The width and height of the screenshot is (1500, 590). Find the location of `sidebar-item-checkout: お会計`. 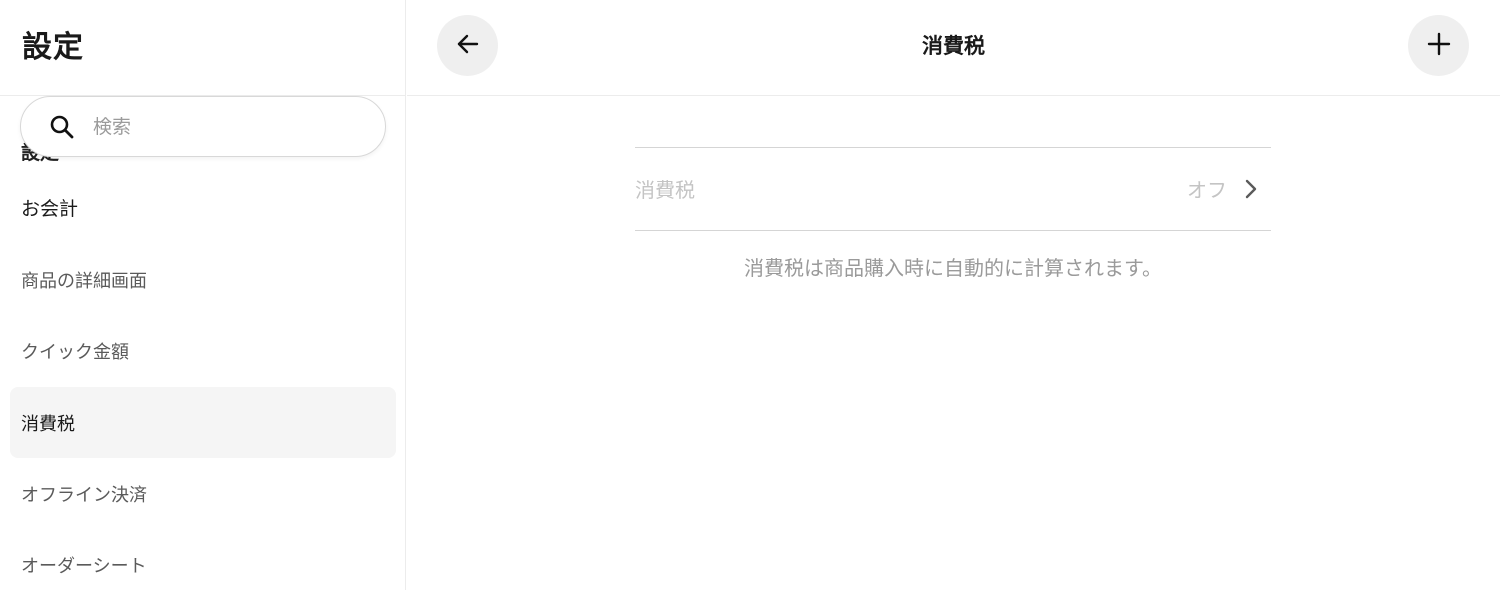

sidebar-item-checkout: お会計 is located at coordinates (203, 207).